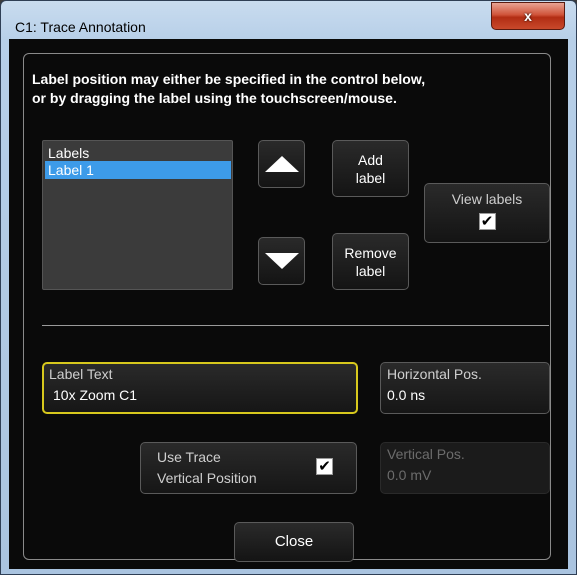 This screenshot has width=577, height=575. What do you see at coordinates (207, 478) in the screenshot?
I see `use-trace-line-2: Vertical Position` at bounding box center [207, 478].